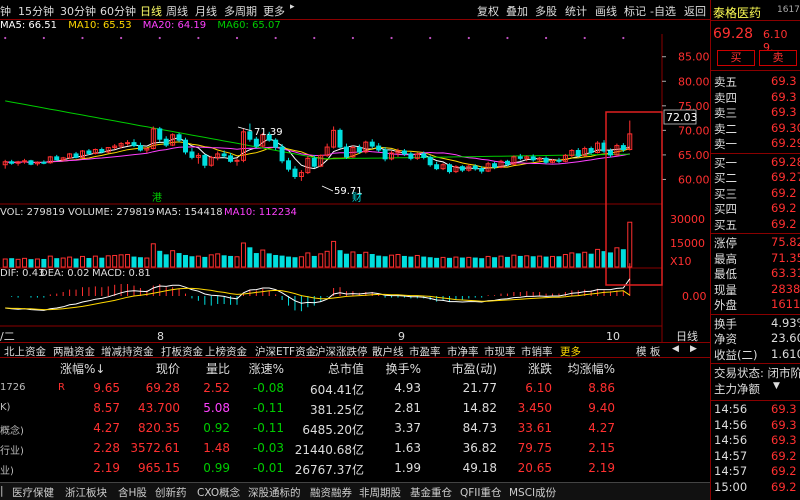  Describe the element at coordinates (407, 428) in the screenshot. I see `table-cell: 3.37` at that location.